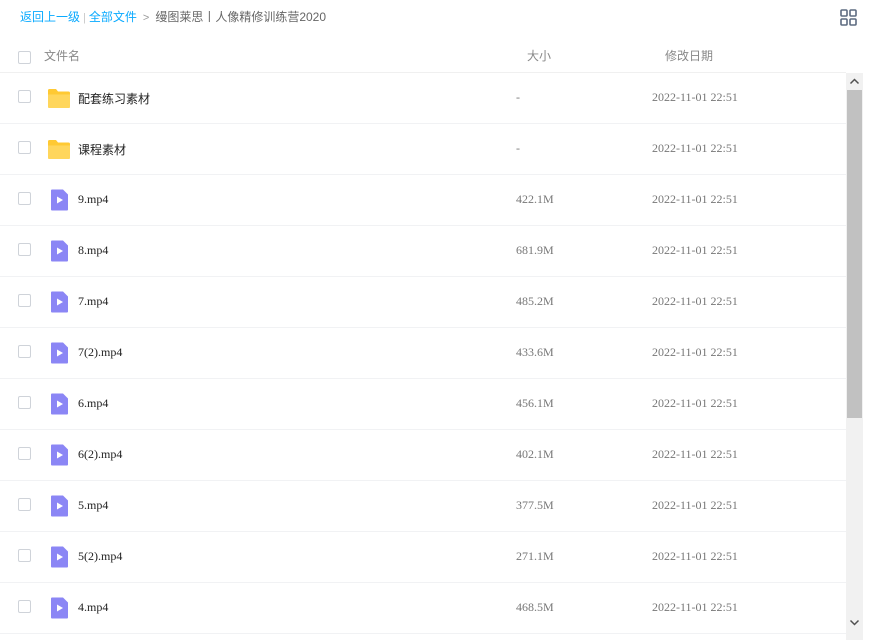 The width and height of the screenshot is (871, 640). I want to click on breadcrumb: 返回上一级 | 全部文件 > 缦图莱思丨人像精修训练营2020, so click(173, 17).